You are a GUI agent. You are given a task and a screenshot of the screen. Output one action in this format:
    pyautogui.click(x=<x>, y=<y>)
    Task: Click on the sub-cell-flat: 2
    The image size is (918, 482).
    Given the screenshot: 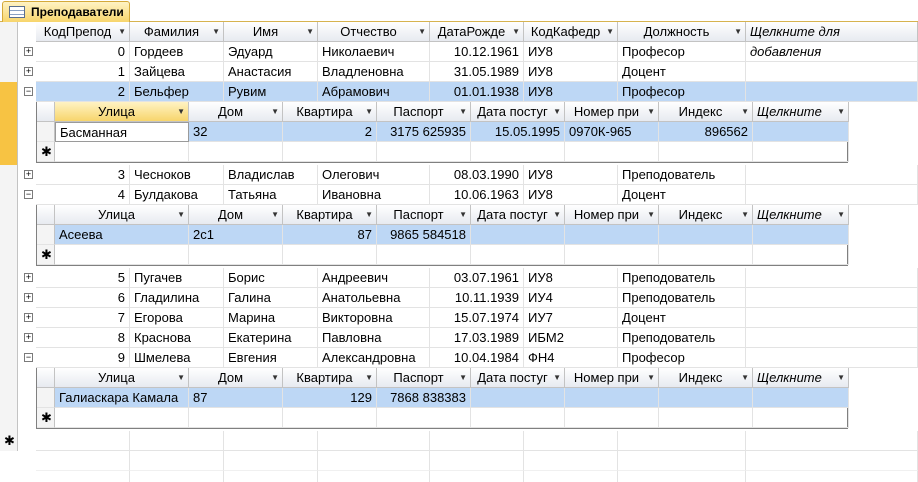 What is the action you would take?
    pyautogui.click(x=330, y=132)
    